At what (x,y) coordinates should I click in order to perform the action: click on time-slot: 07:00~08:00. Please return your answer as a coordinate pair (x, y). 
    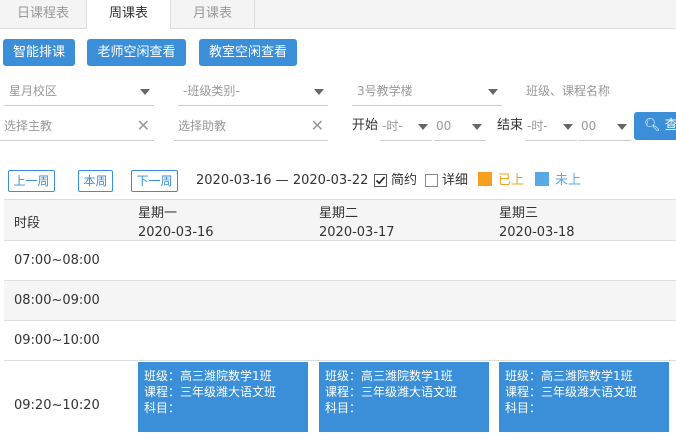
    Looking at the image, I should click on (57, 260).